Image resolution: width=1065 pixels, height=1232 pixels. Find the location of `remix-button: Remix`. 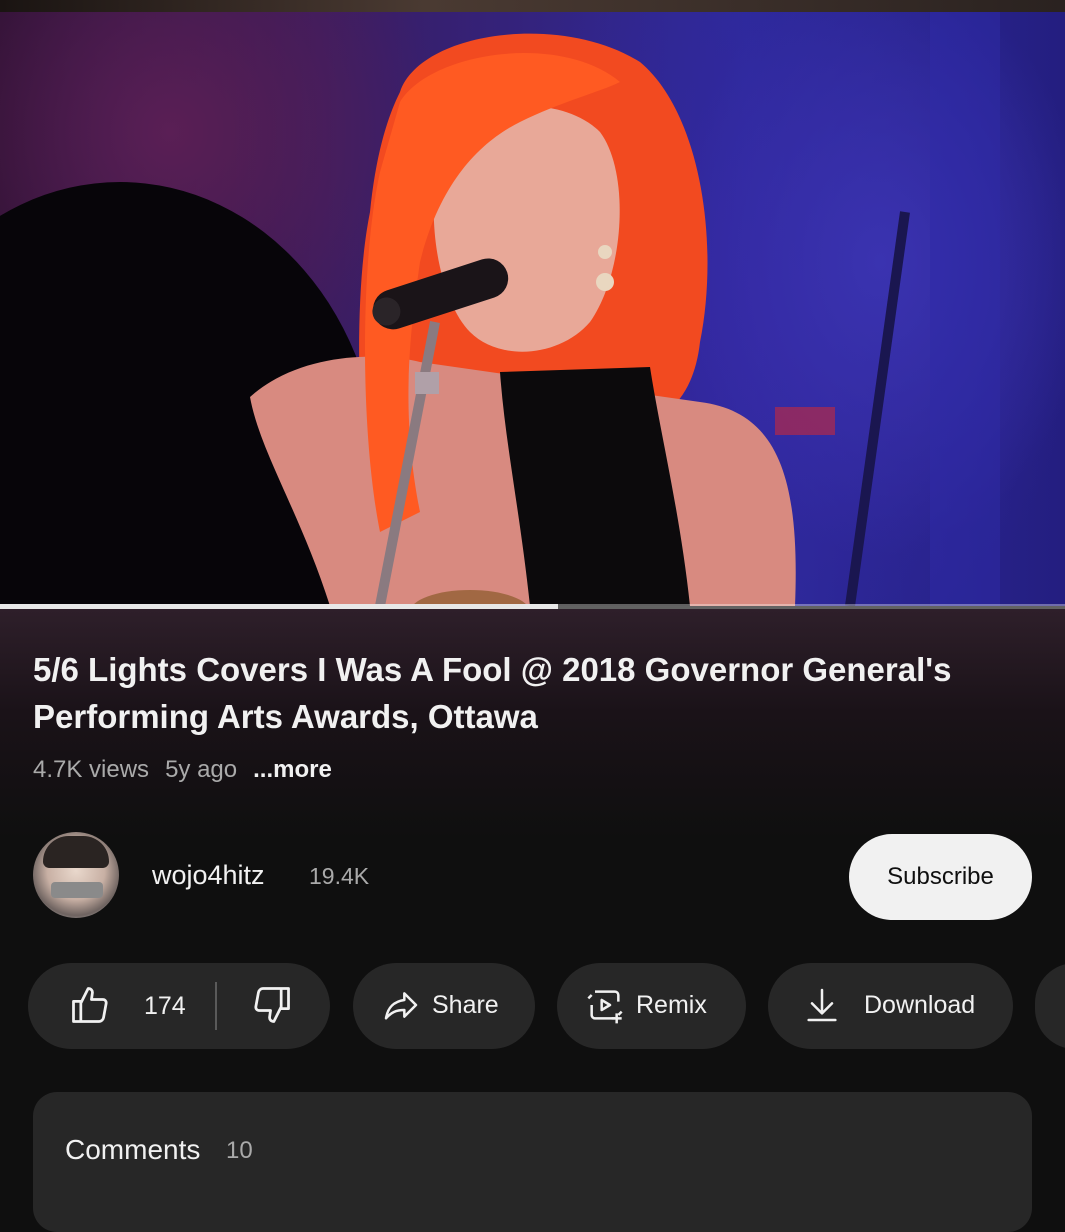

remix-button: Remix is located at coordinates (651, 1006).